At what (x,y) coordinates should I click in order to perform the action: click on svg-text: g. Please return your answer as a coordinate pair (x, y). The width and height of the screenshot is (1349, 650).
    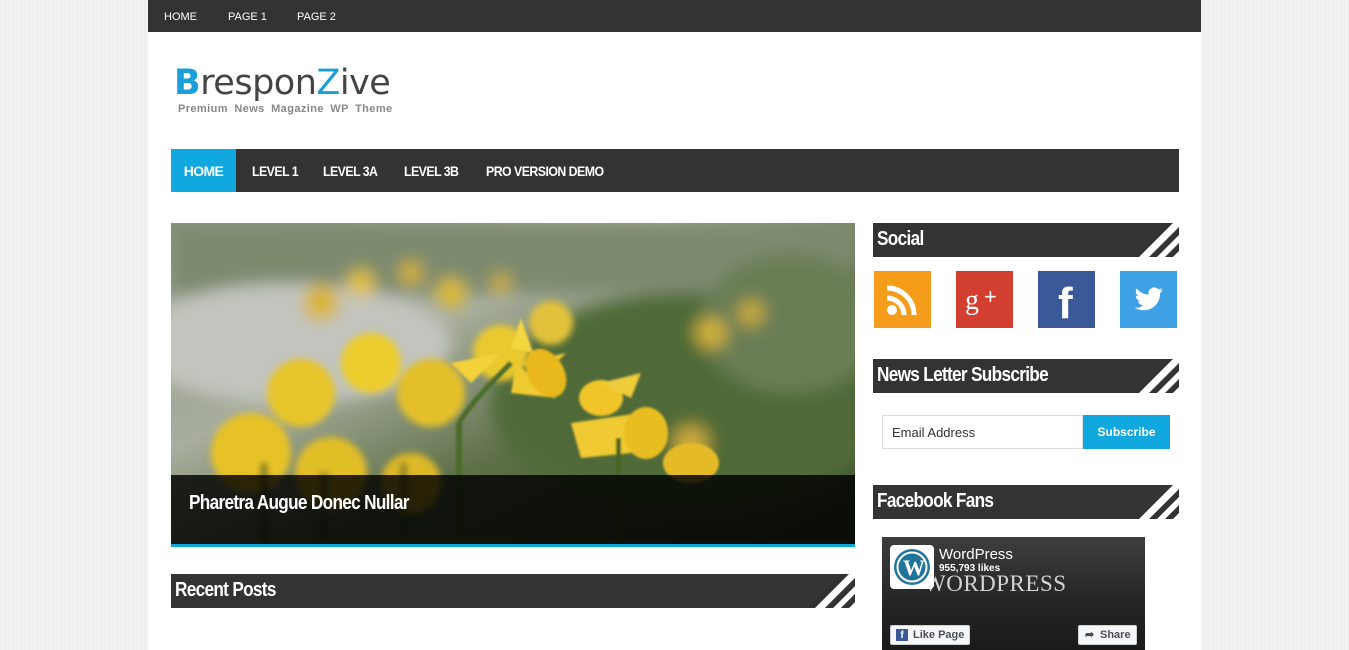
    Looking at the image, I should click on (972, 300).